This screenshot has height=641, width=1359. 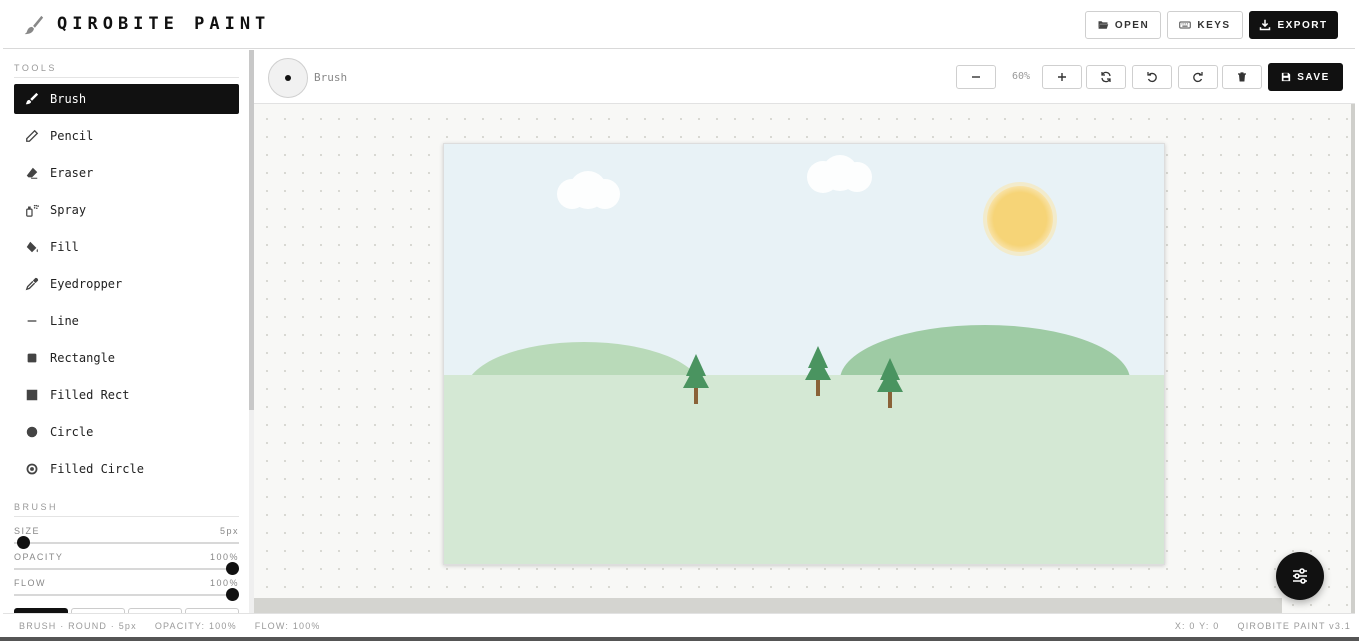 What do you see at coordinates (1286, 77) in the screenshot?
I see `floppy-disk-icon` at bounding box center [1286, 77].